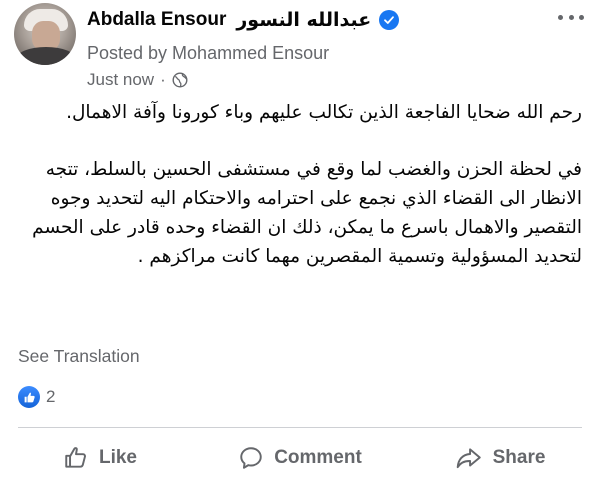  I want to click on post-meta: Just now ·, so click(137, 80).